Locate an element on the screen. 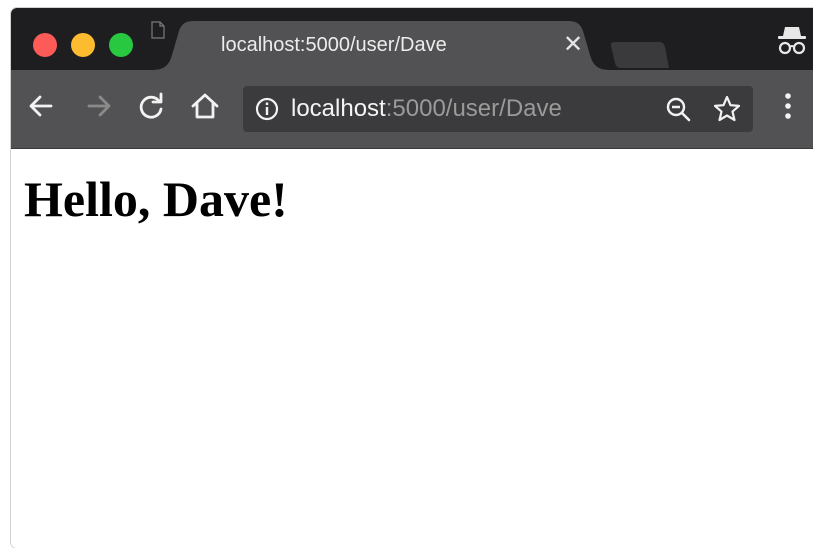 The height and width of the screenshot is (548, 813). url-text: localhost:5000/user/Dave is located at coordinates (426, 109).